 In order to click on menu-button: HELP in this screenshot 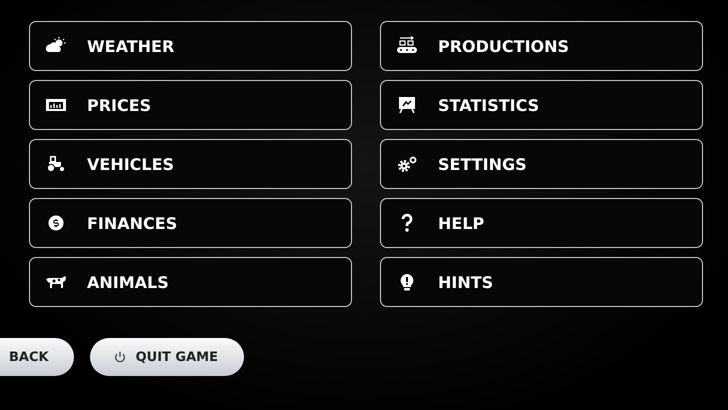, I will do `click(541, 223)`.